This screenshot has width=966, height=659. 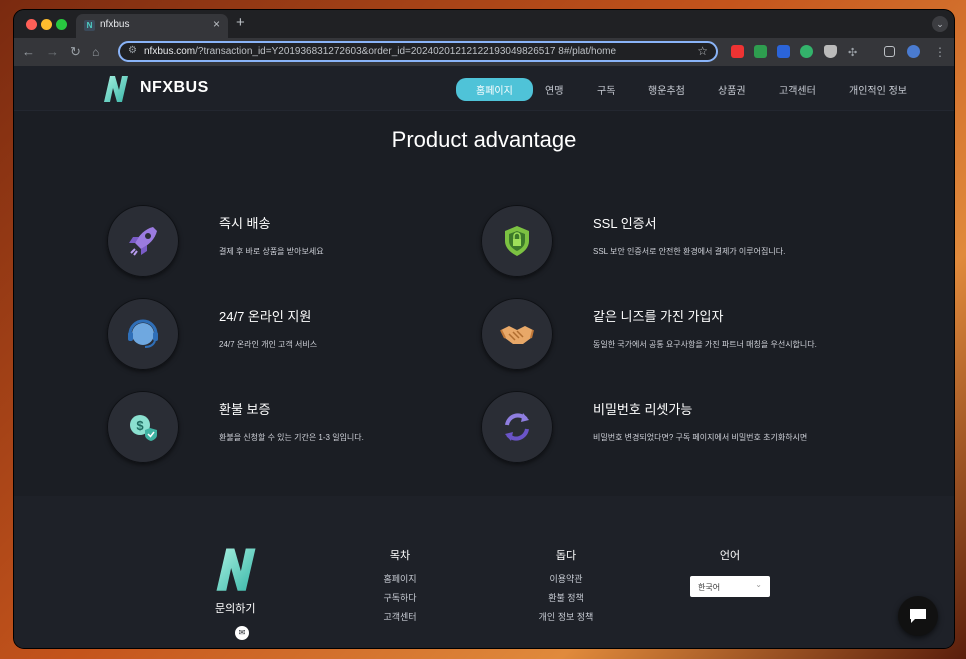 I want to click on feature-icon-circle: $, so click(x=143, y=427).